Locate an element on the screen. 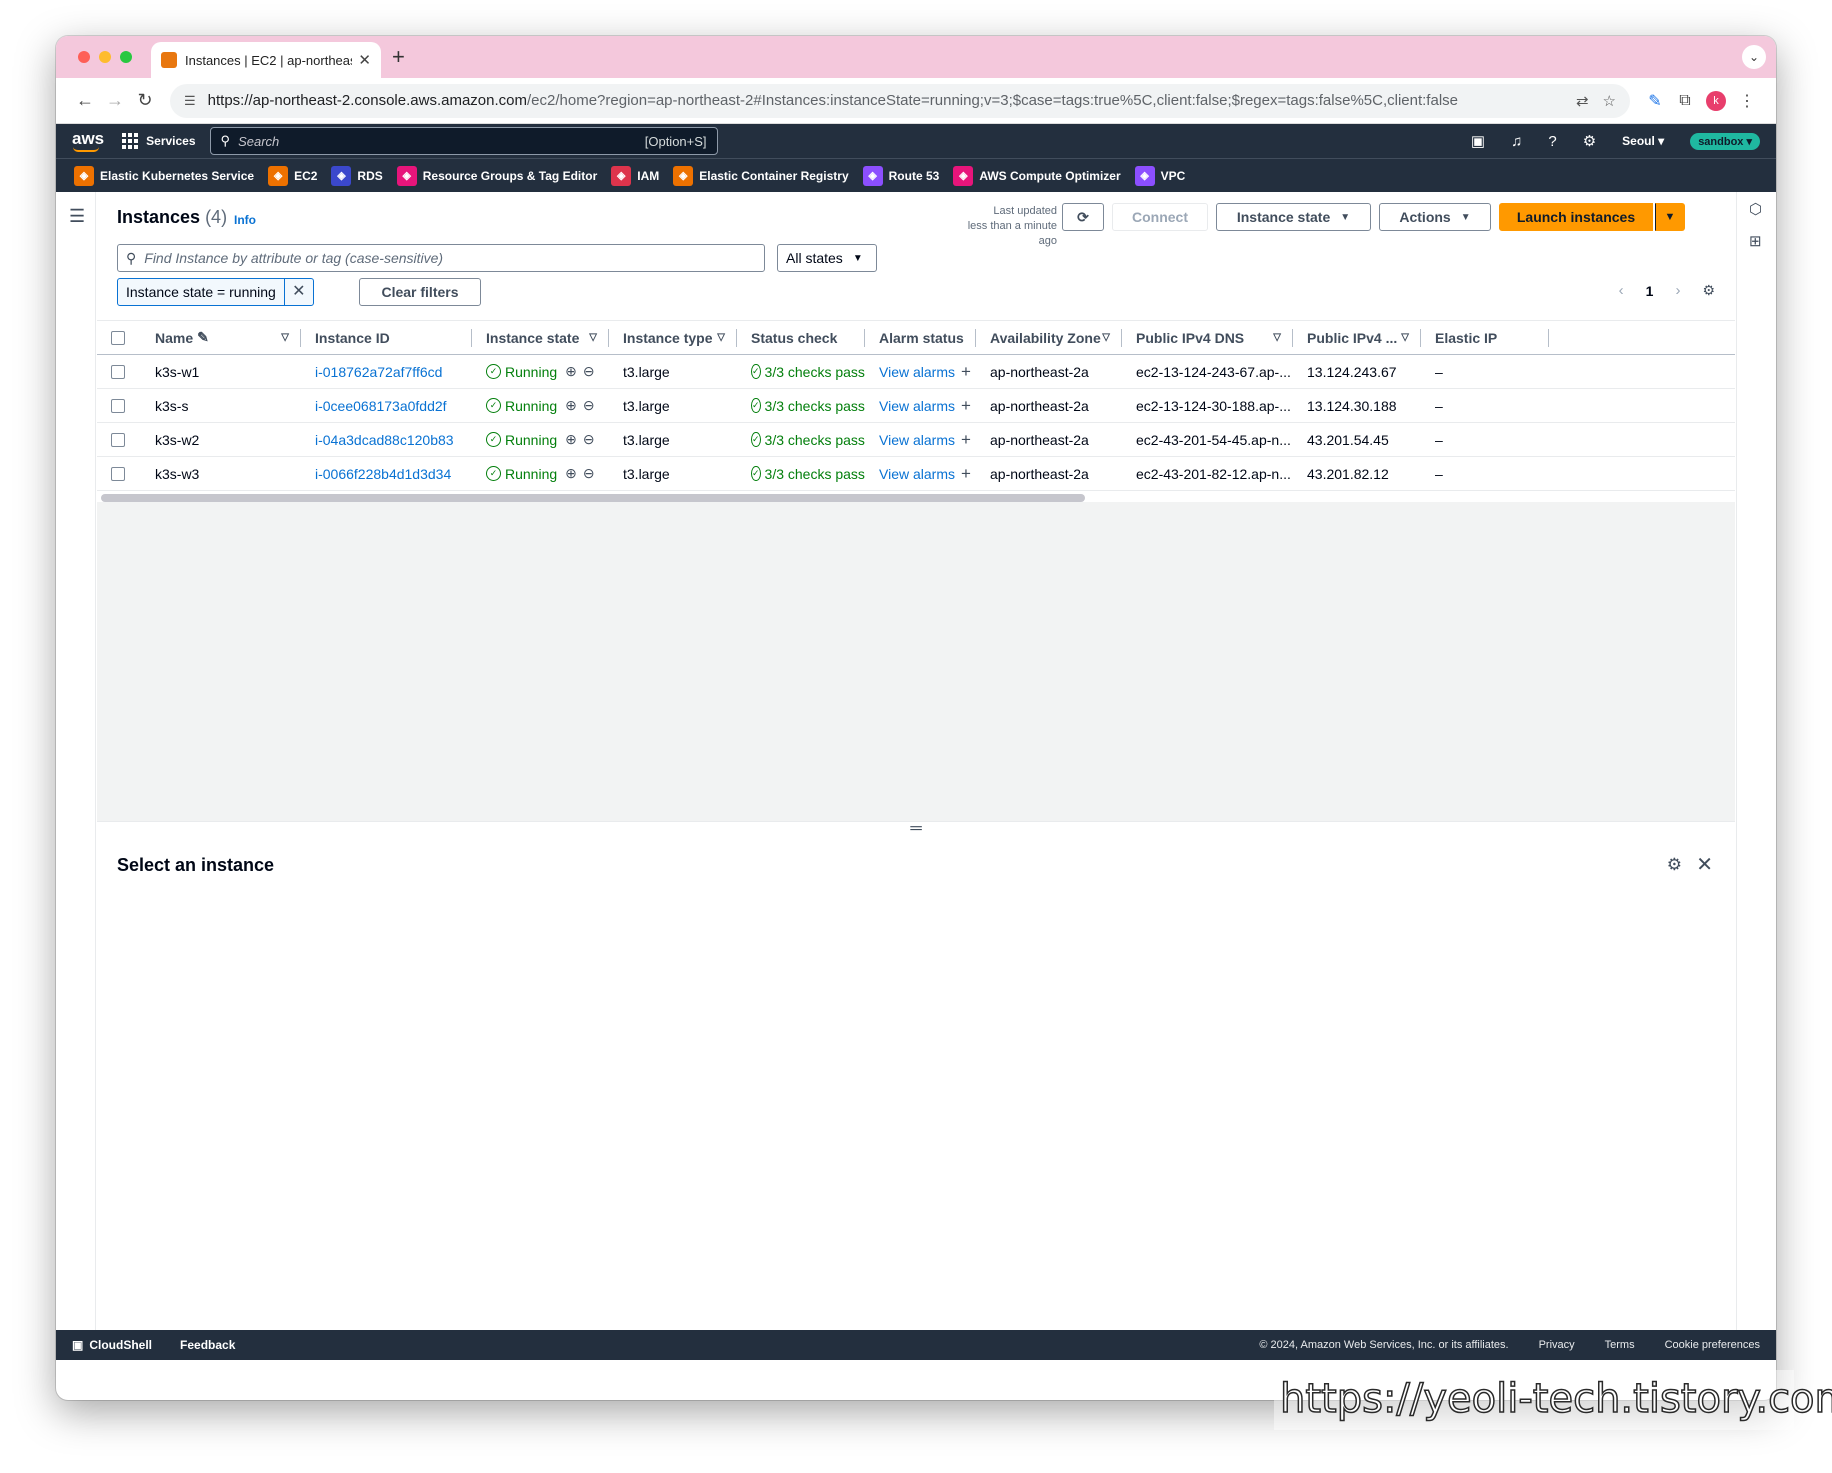 Image resolution: width=1832 pixels, height=1473 pixels. extension-pin-icon: ✎ is located at coordinates (1655, 101).